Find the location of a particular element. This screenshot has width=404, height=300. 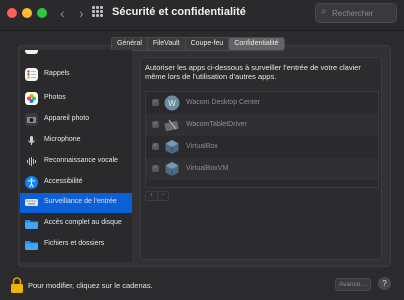

tab-general: Général is located at coordinates (130, 44).